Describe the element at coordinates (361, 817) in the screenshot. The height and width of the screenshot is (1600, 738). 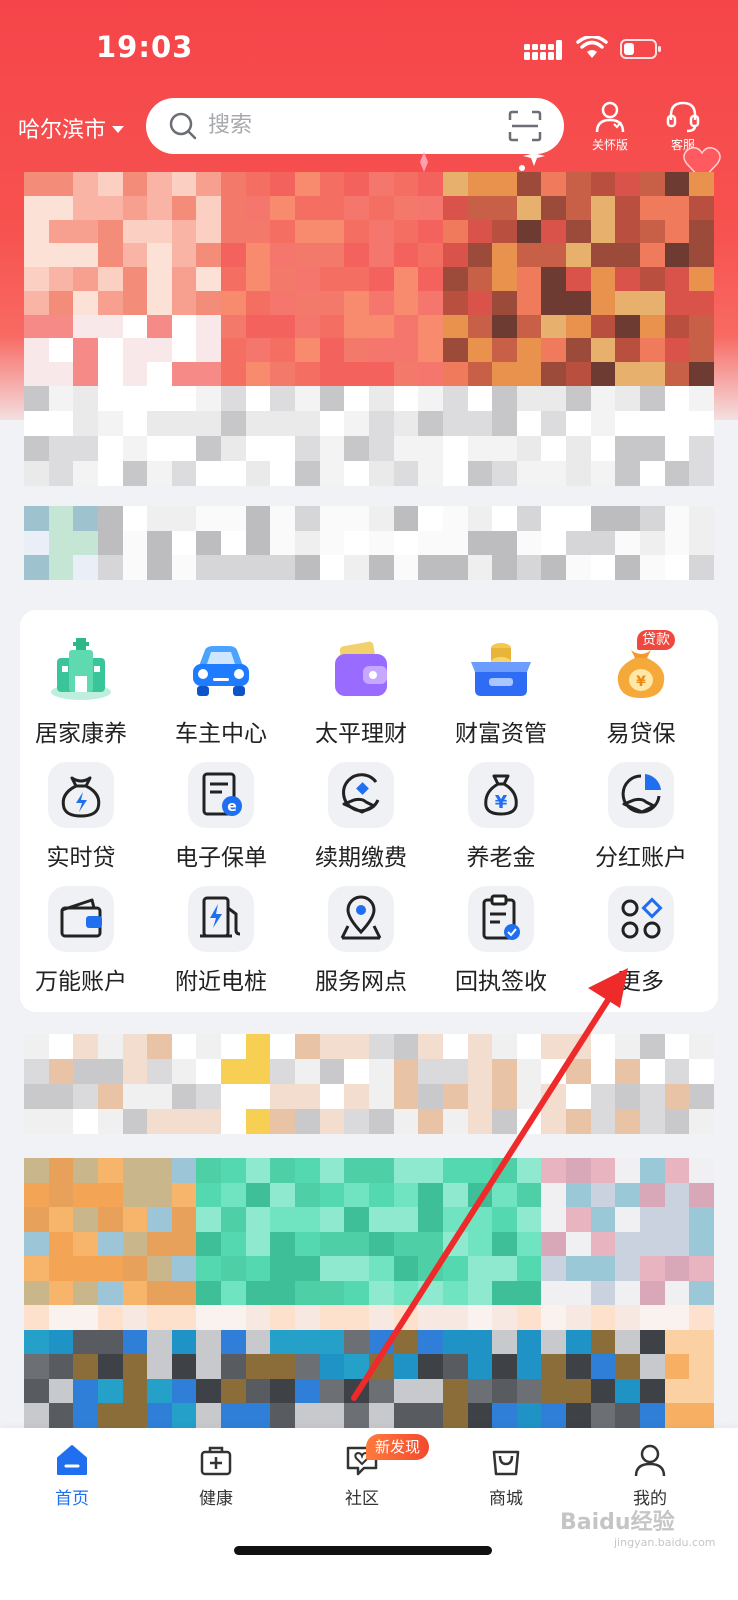
I see `service-renewal-payment: 续期缴费` at that location.